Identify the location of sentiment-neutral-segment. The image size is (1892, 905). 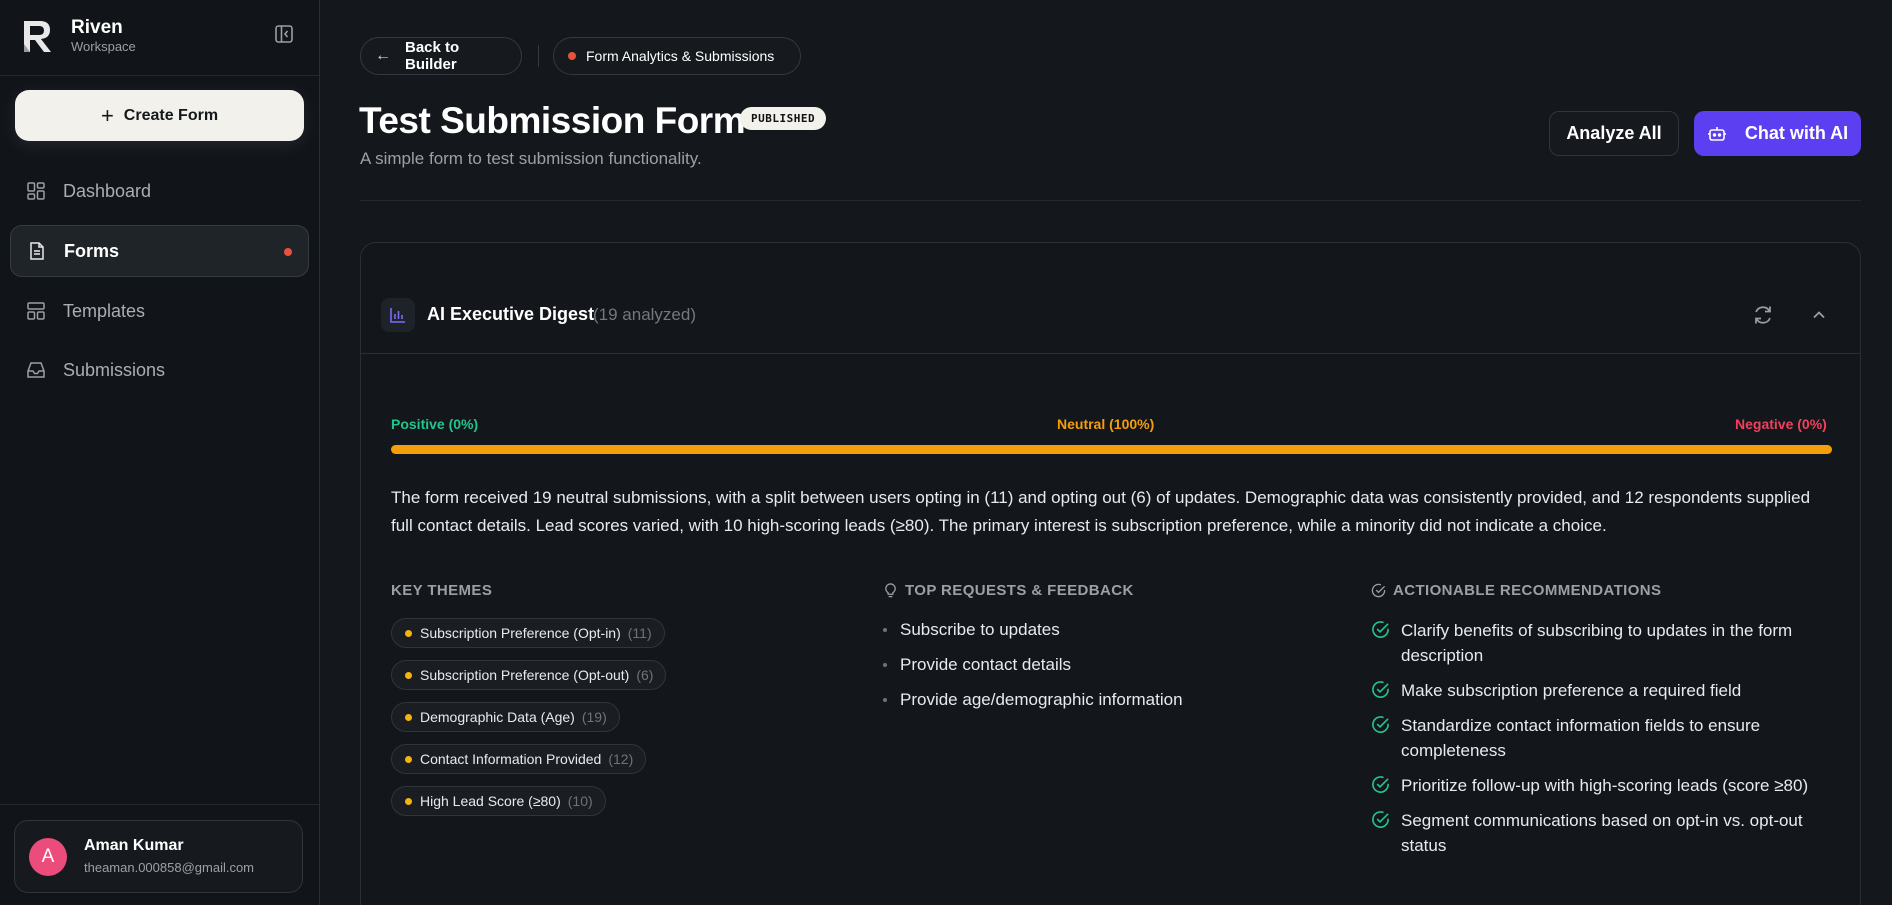
(1111, 449).